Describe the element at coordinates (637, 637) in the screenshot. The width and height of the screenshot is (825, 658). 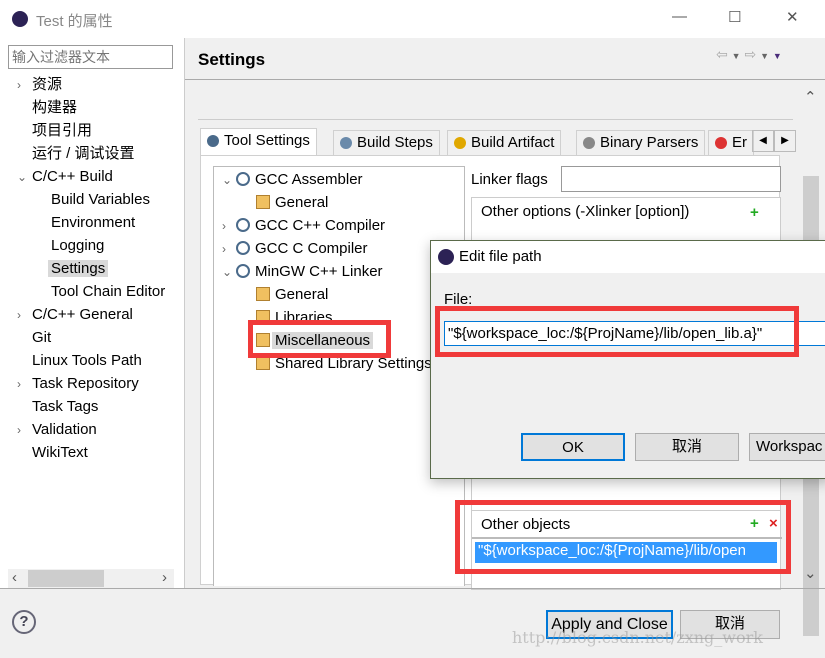
I see `watermark: http://blog.csdn.net/zxng_work` at that location.